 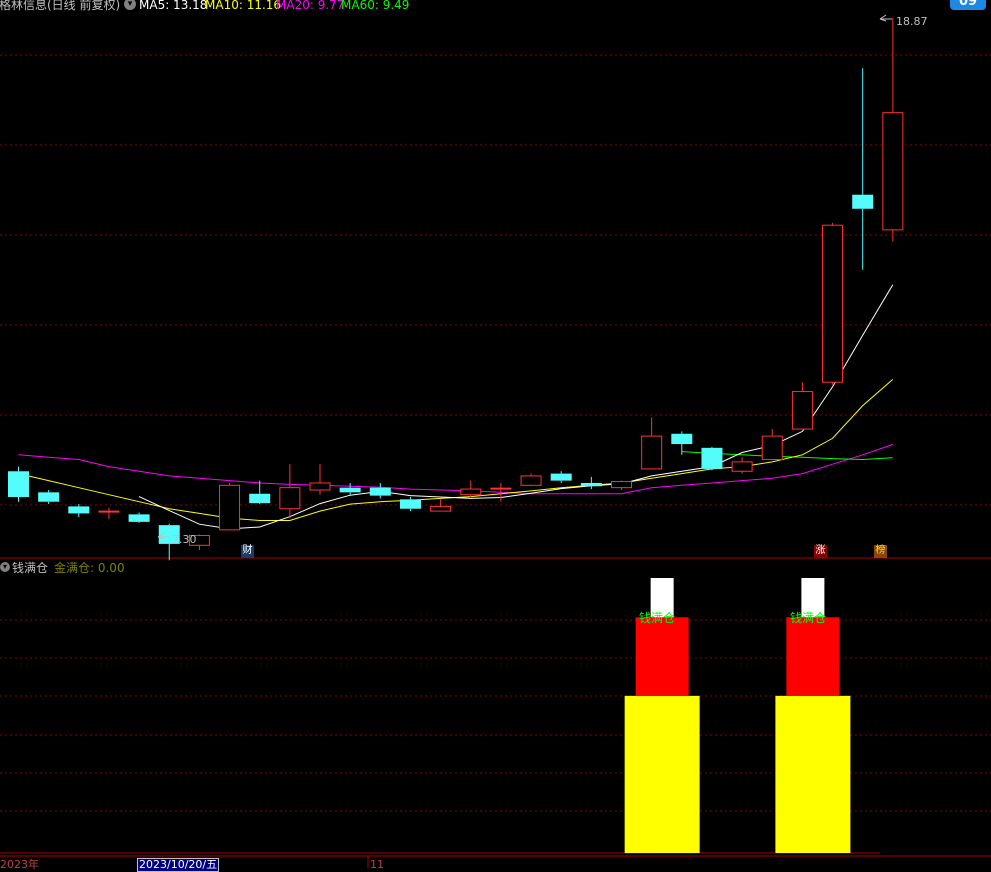 I want to click on ma10-legend: MA10: 11.16, so click(x=243, y=6).